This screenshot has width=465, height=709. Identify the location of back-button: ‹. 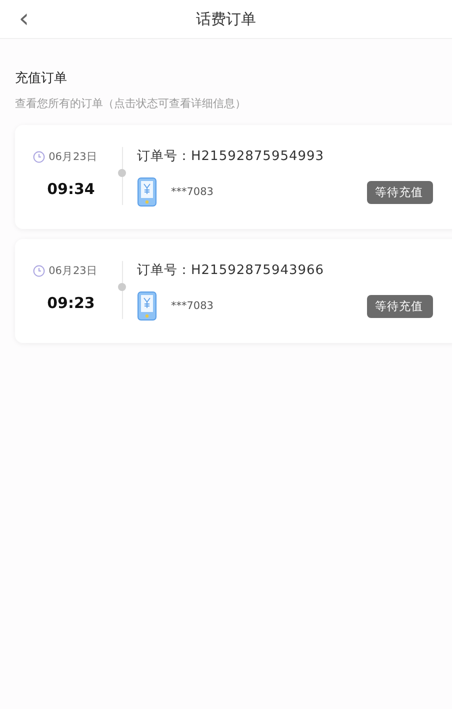
(24, 19).